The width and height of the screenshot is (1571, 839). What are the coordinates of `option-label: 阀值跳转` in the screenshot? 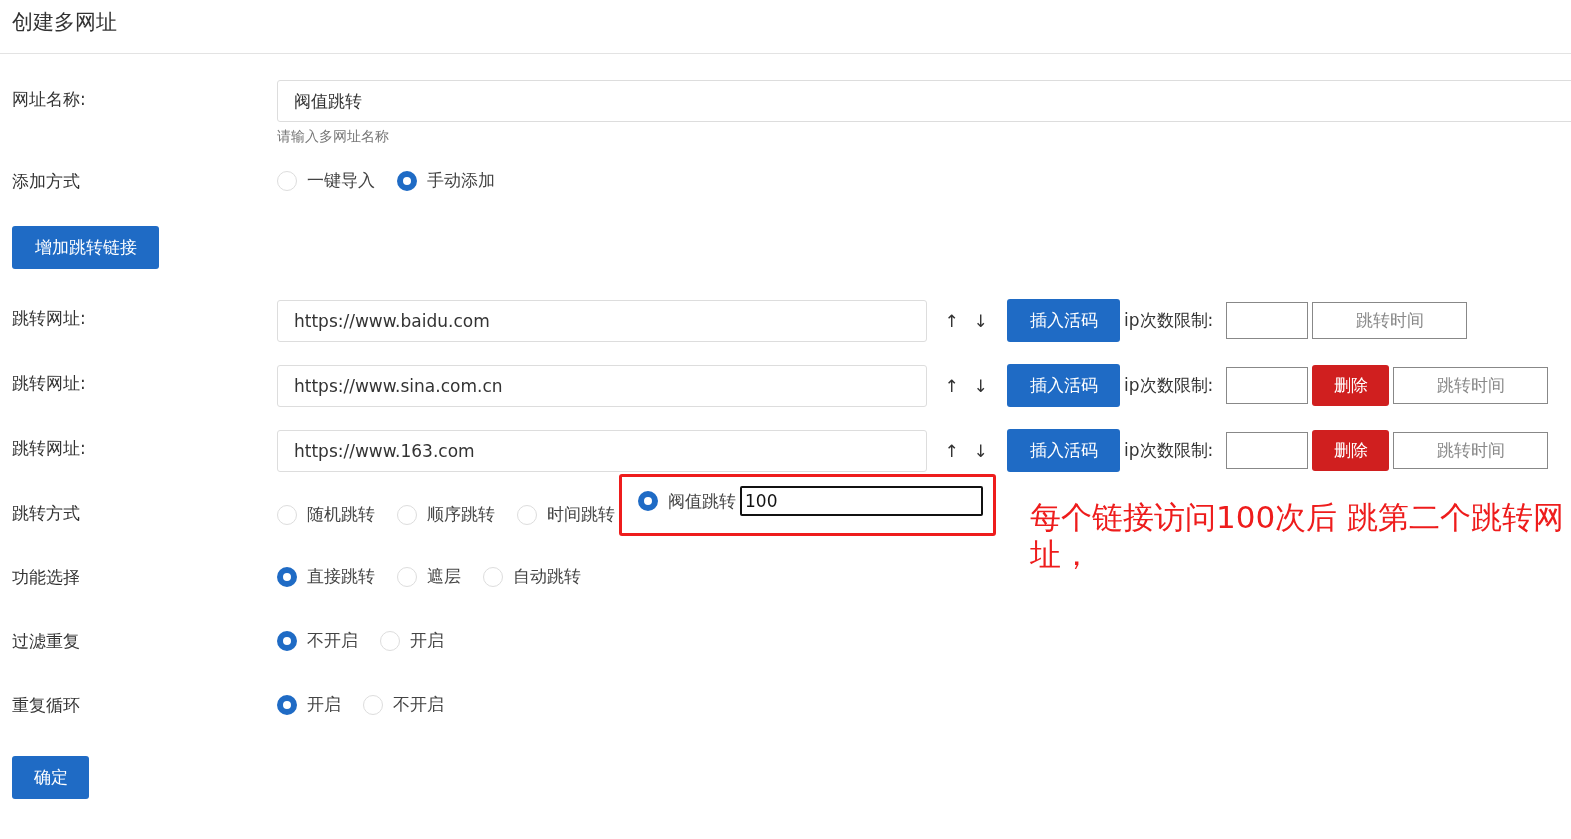 It's located at (702, 501).